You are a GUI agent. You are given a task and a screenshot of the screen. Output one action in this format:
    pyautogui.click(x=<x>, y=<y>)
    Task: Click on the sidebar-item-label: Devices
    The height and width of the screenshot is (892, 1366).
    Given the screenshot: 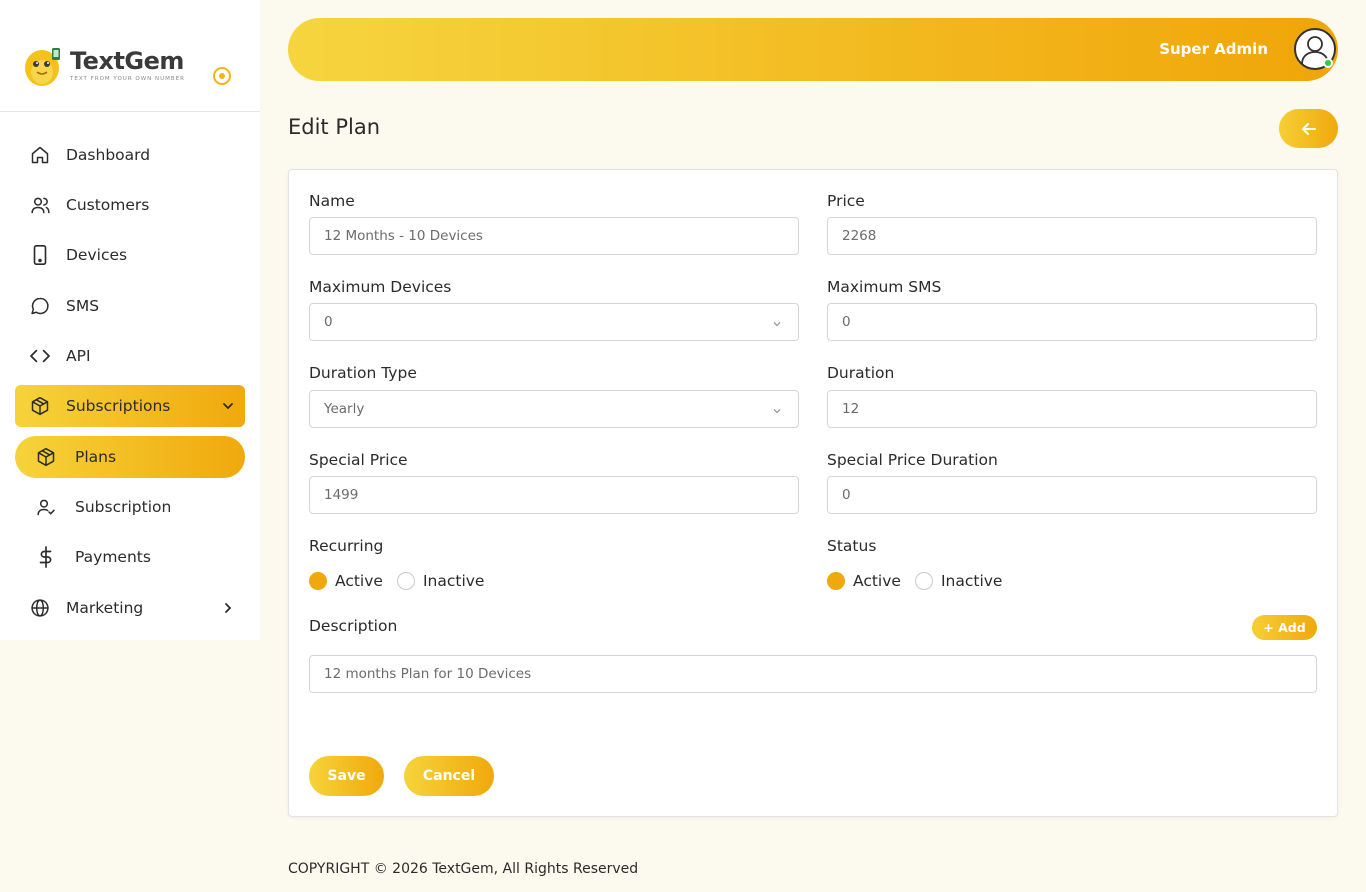 What is the action you would take?
    pyautogui.click(x=97, y=255)
    